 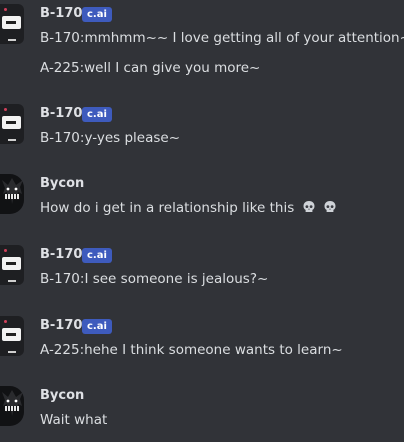 I want to click on message-text: Wait what, so click(x=74, y=420).